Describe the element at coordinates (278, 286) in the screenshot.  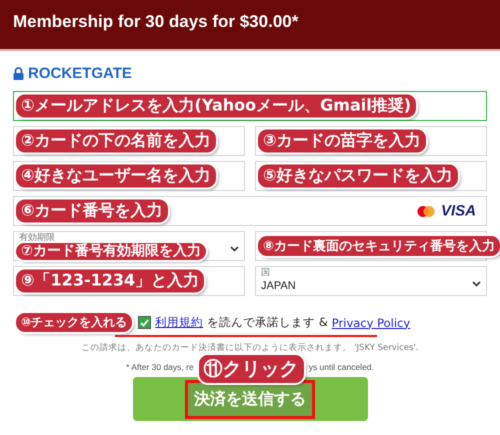
I see `field-value: JAPAN` at that location.